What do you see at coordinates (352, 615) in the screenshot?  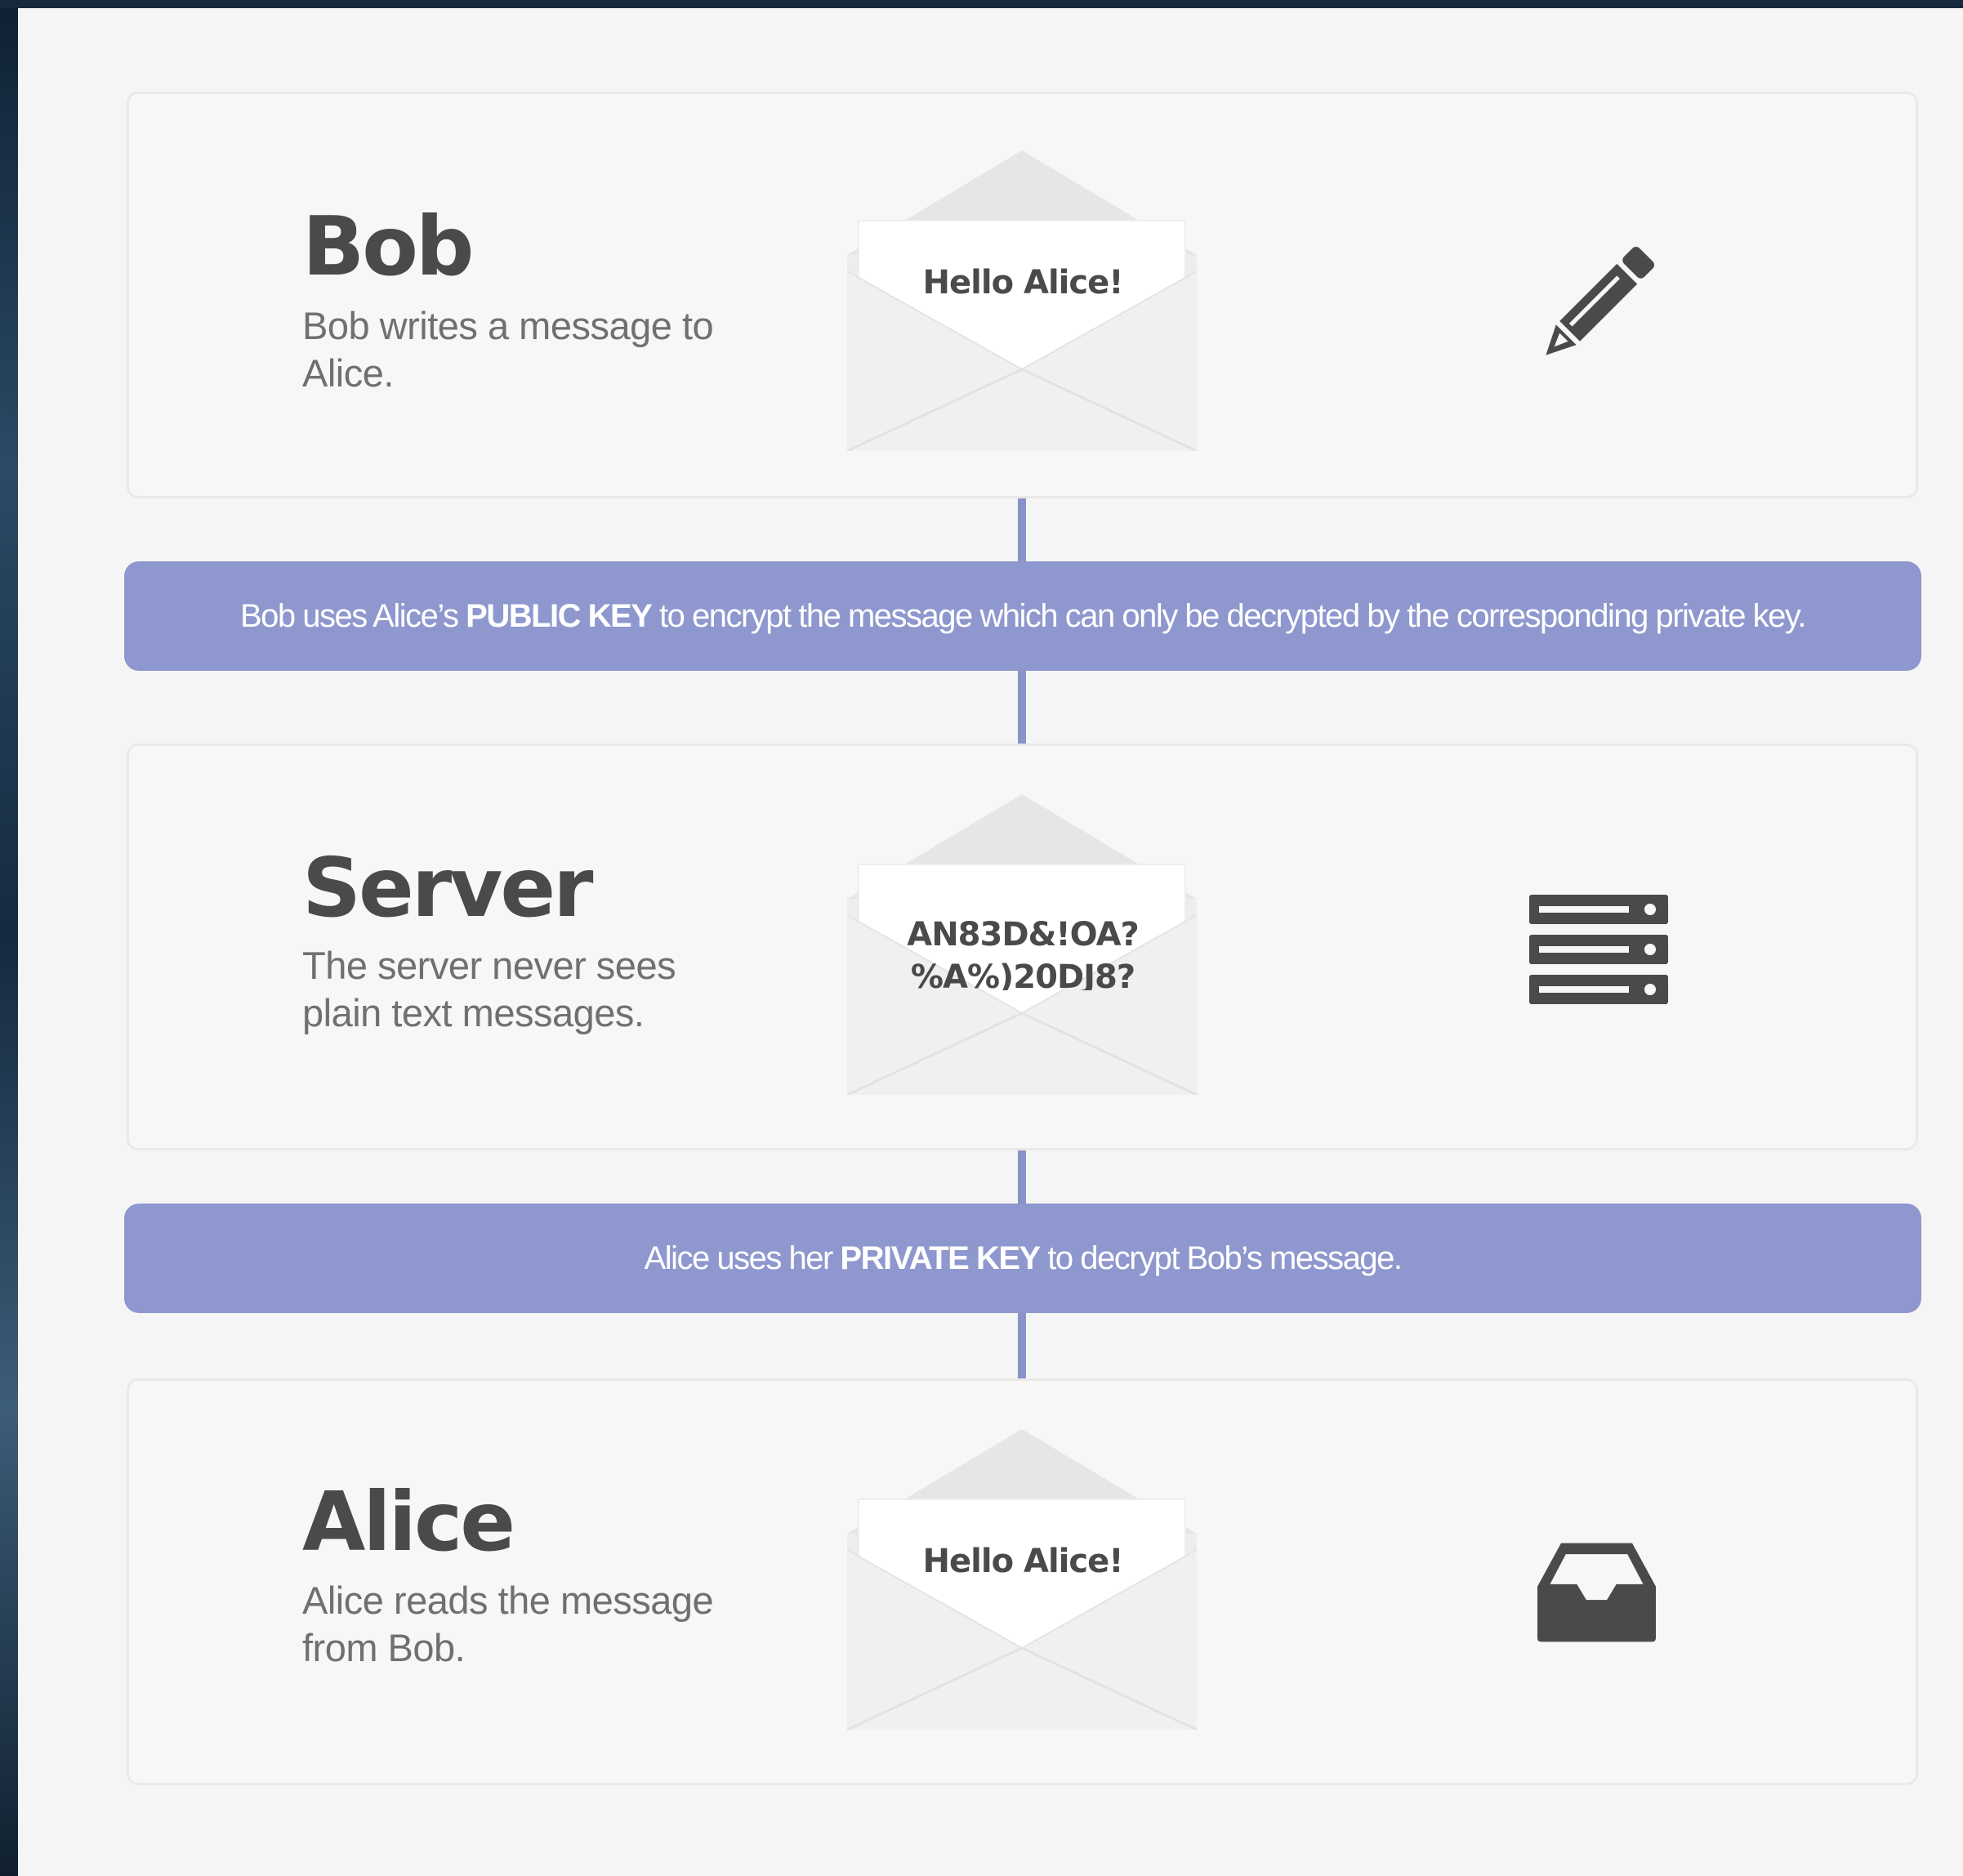 I see `banner-text-before: Bob uses Alice’s` at bounding box center [352, 615].